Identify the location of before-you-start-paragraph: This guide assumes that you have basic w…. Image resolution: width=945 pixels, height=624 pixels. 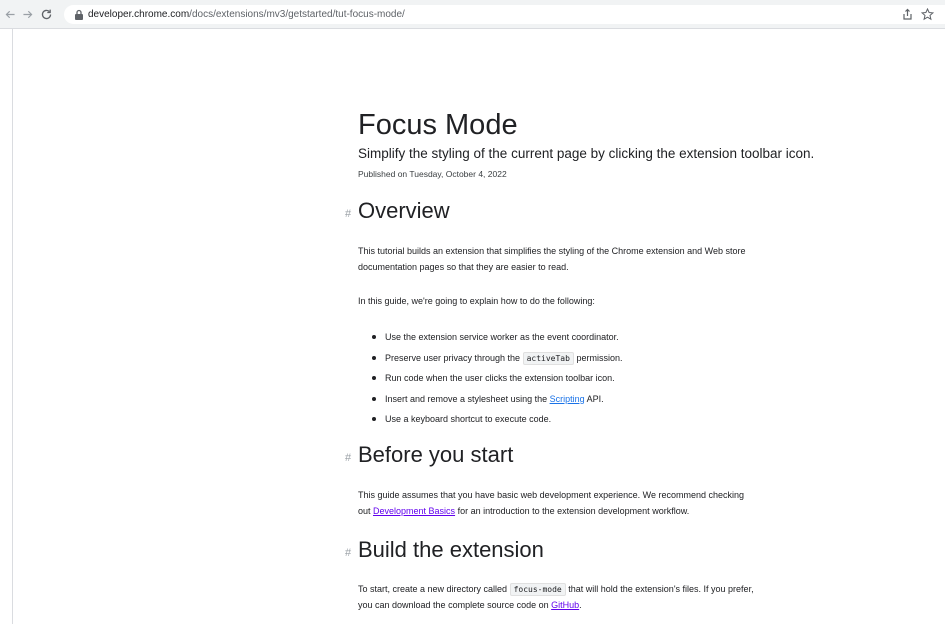
(558, 503).